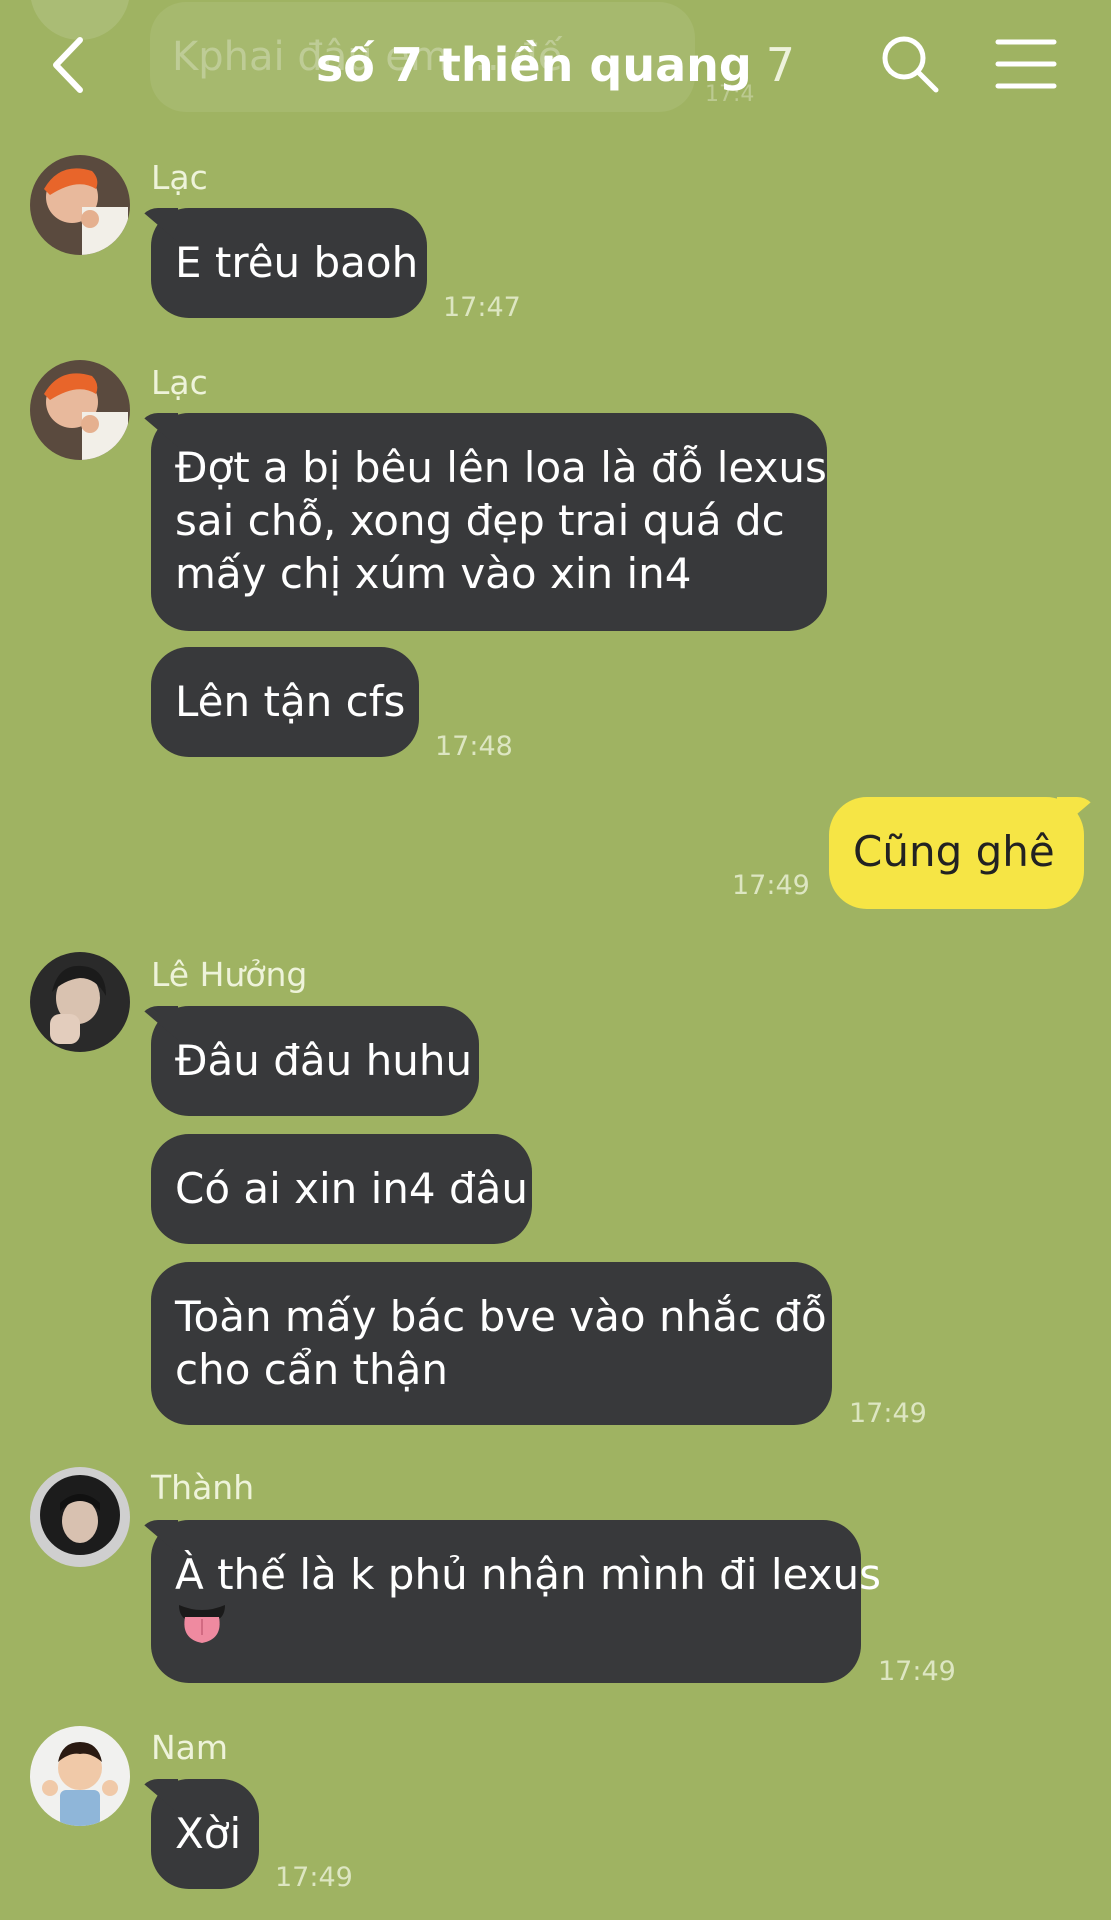 The image size is (1111, 1920). I want to click on message-bubble: Có ai xin in4 đâu, so click(341, 1189).